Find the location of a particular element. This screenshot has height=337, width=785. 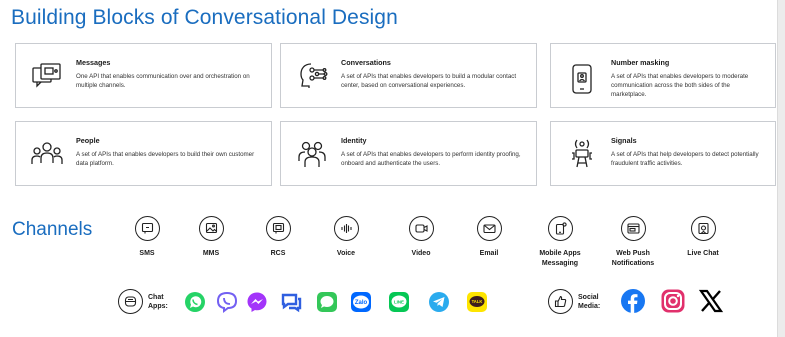

chat-window-icon is located at coordinates (47, 76).